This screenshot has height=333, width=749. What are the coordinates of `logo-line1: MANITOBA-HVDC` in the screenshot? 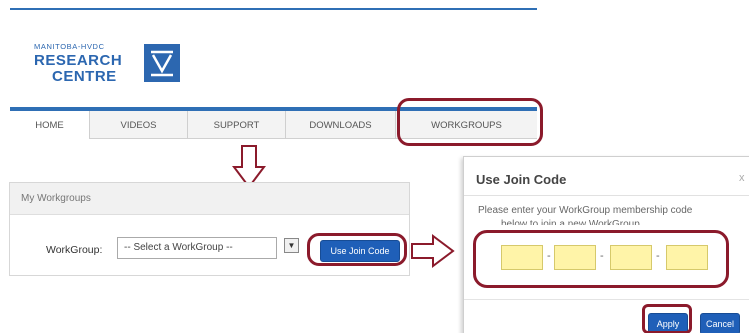 It's located at (69, 46).